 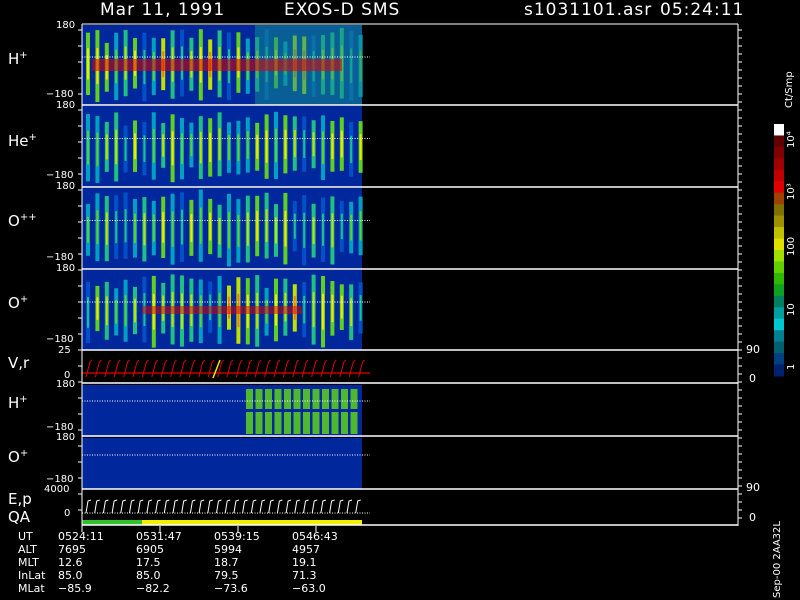 I want to click on cell: −82.2, so click(x=153, y=588).